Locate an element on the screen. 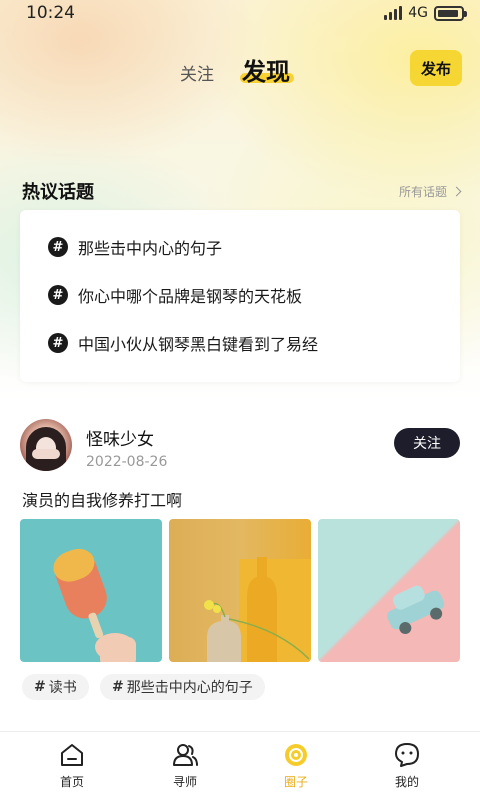  chat-face-icon is located at coordinates (407, 755).